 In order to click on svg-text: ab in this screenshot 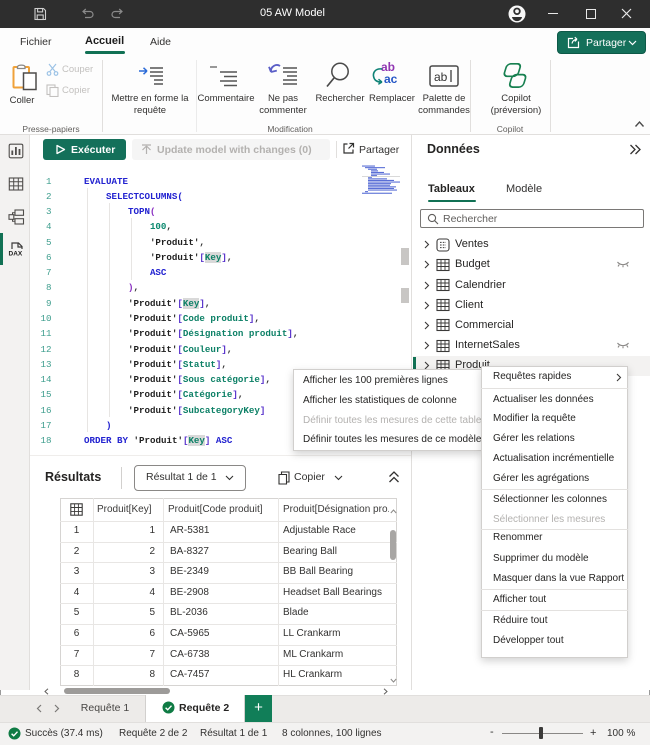, I will do `click(441, 77)`.